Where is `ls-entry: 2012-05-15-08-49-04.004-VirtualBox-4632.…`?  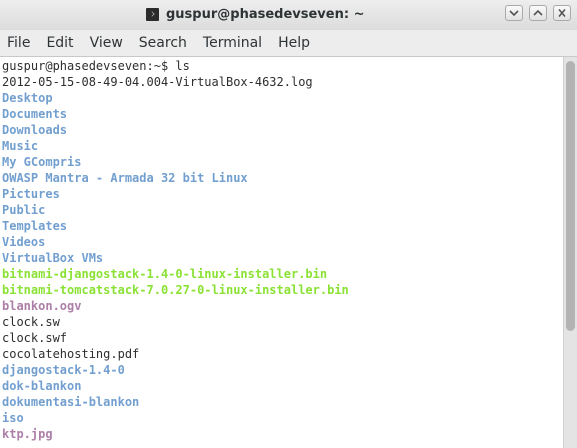
ls-entry: 2012-05-15-08-49-04.004-VirtualBox-4632.… is located at coordinates (157, 82).